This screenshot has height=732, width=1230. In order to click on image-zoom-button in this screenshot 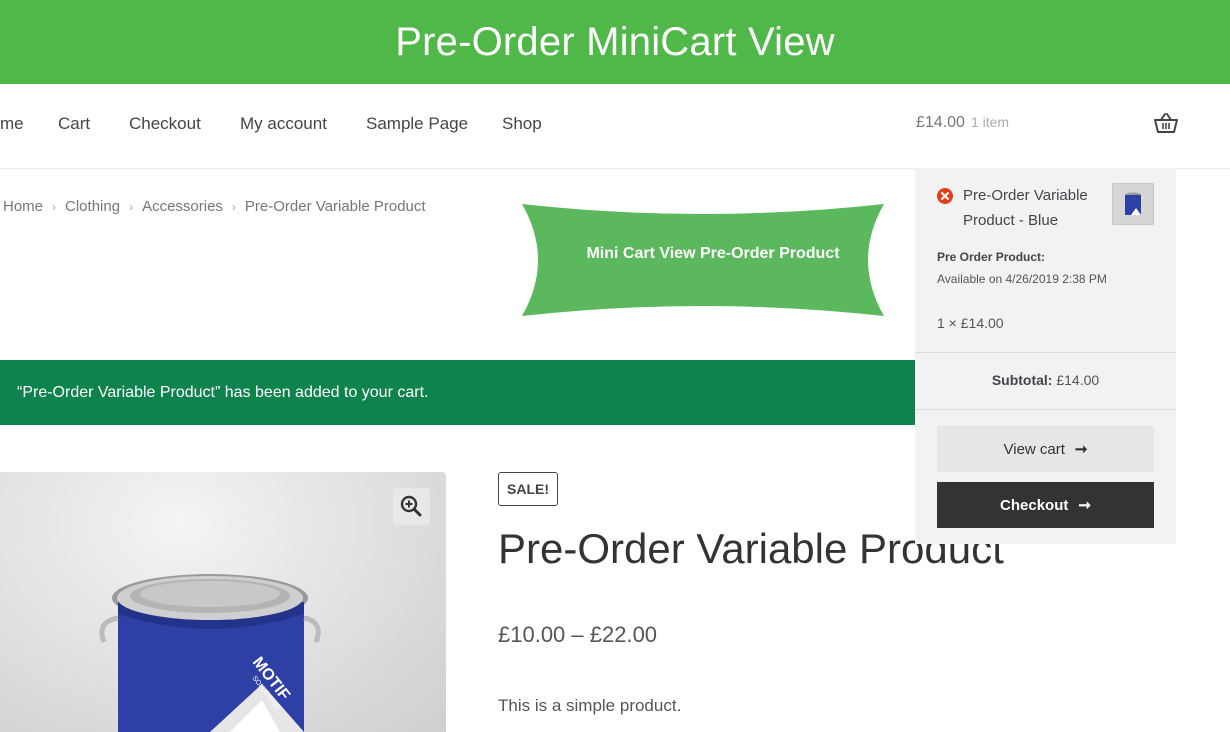, I will do `click(411, 506)`.